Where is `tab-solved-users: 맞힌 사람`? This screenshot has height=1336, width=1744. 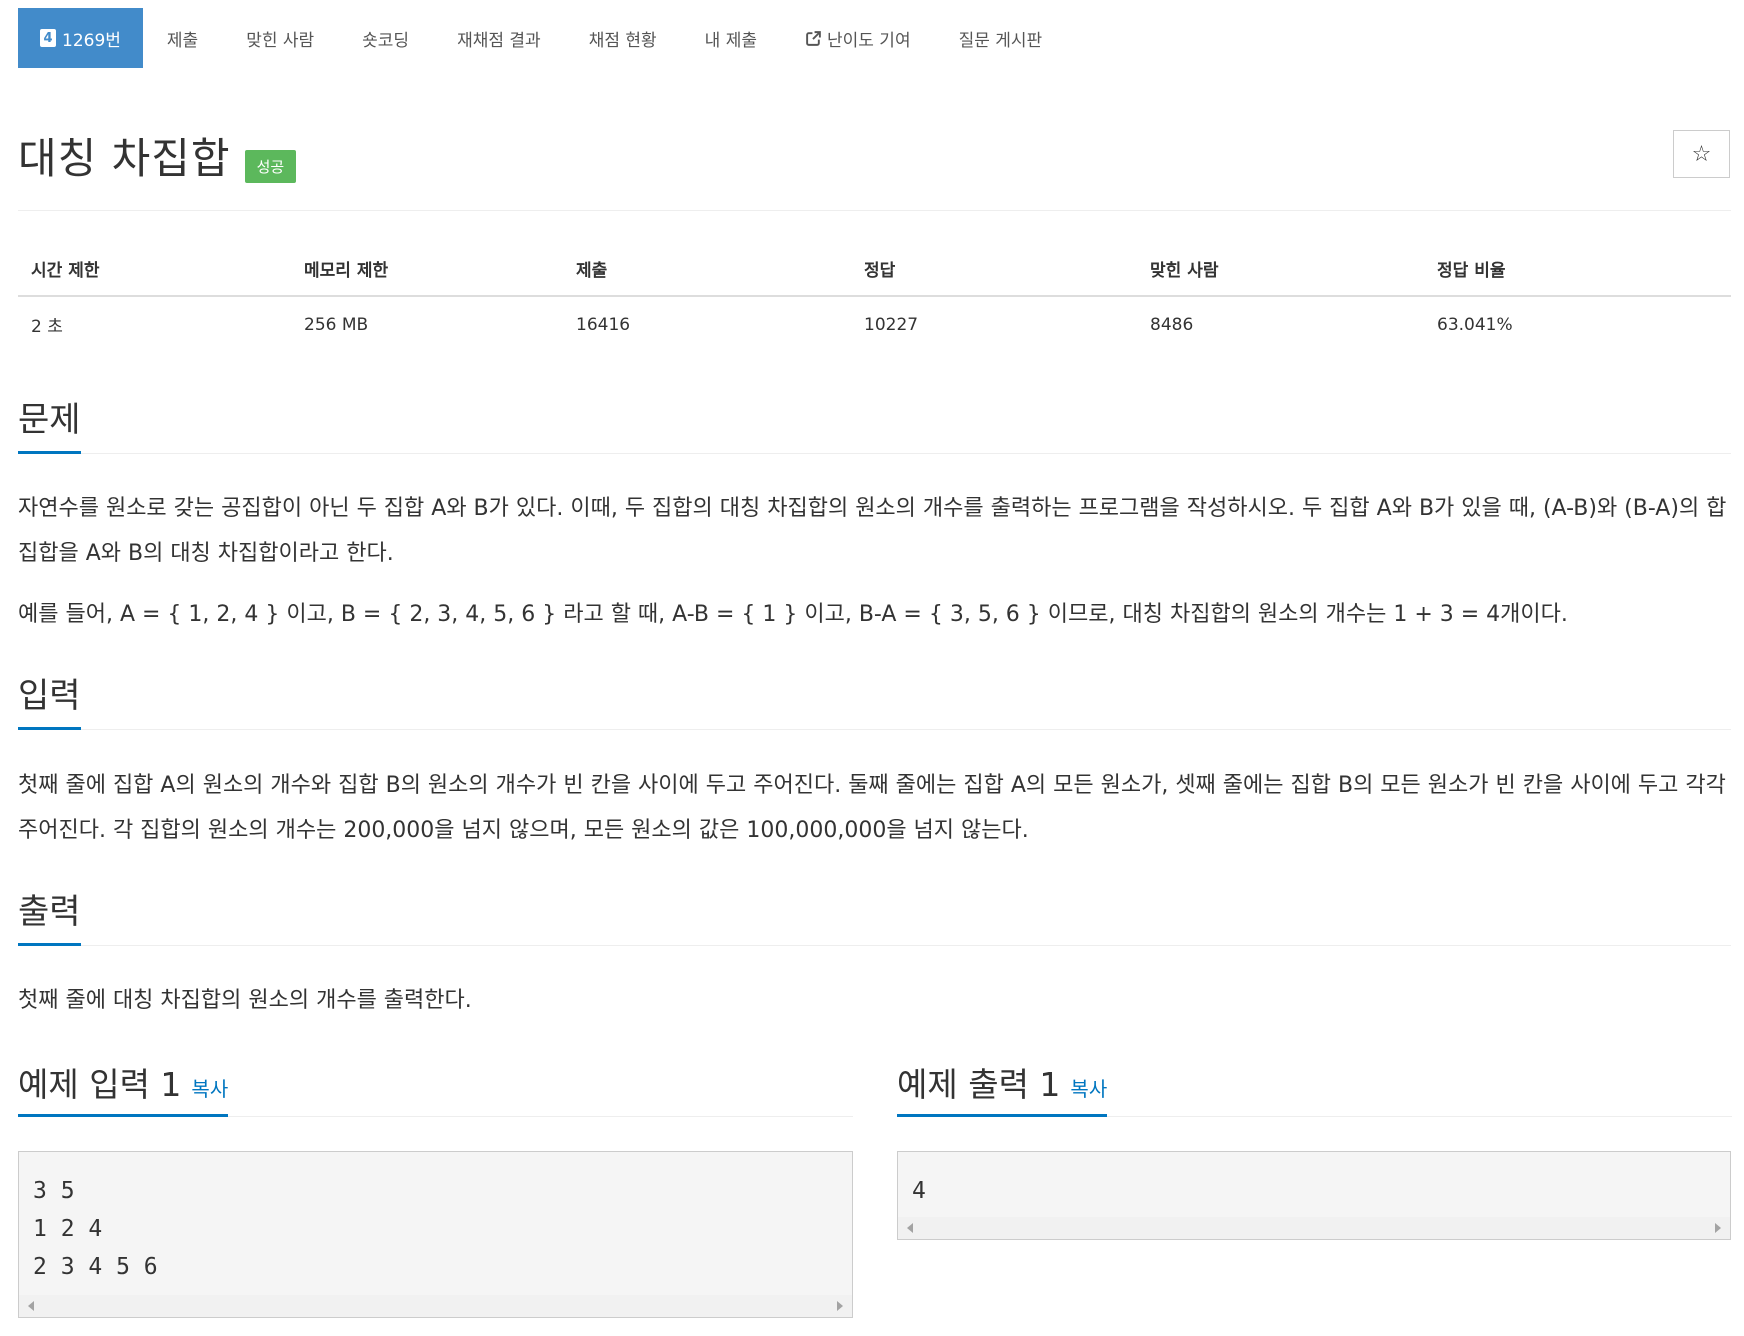
tab-solved-users: 맞힌 사람 is located at coordinates (280, 38).